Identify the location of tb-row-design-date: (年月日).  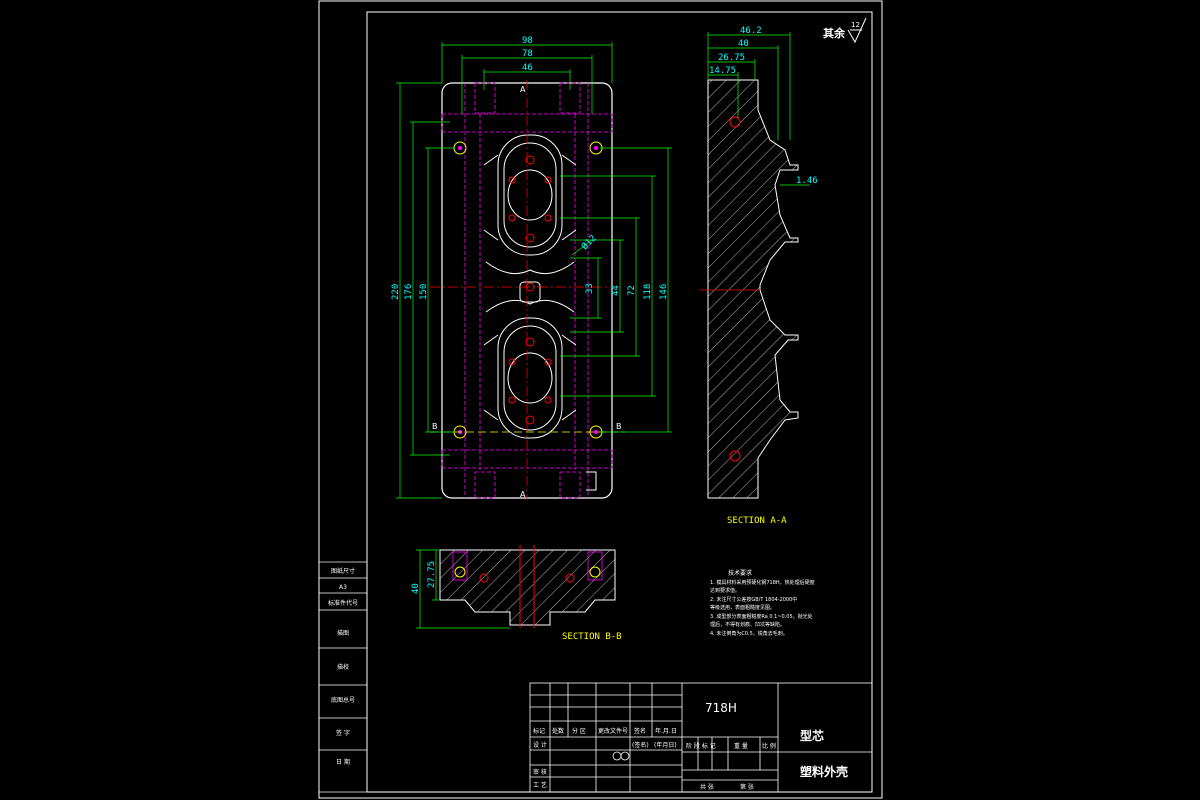
(665, 745).